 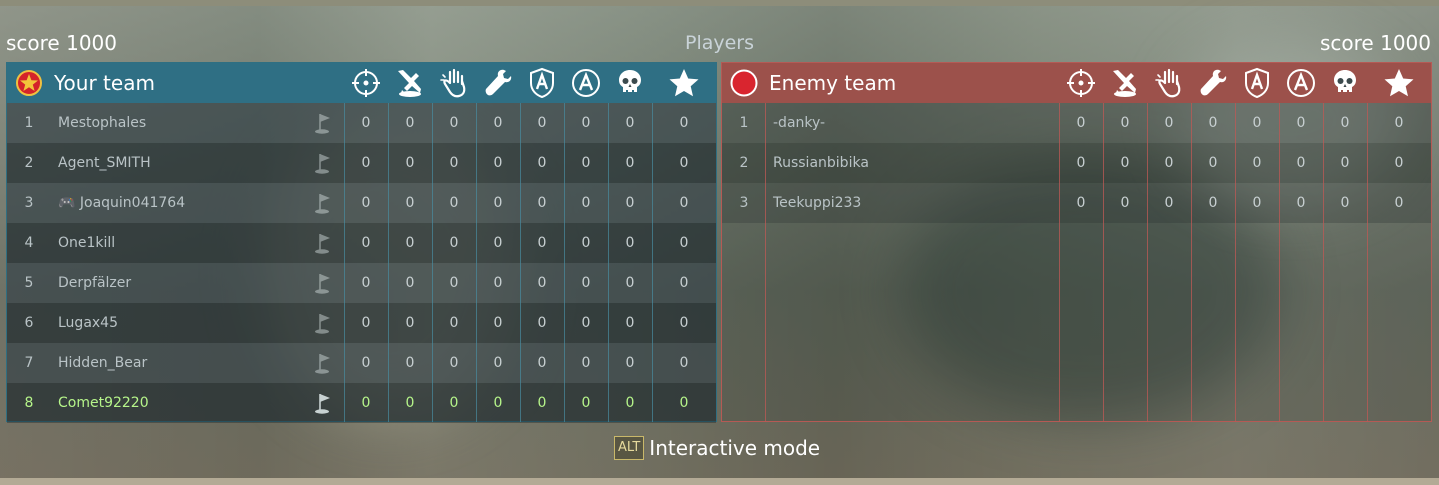 I want to click on background-top-strip, so click(x=719, y=3).